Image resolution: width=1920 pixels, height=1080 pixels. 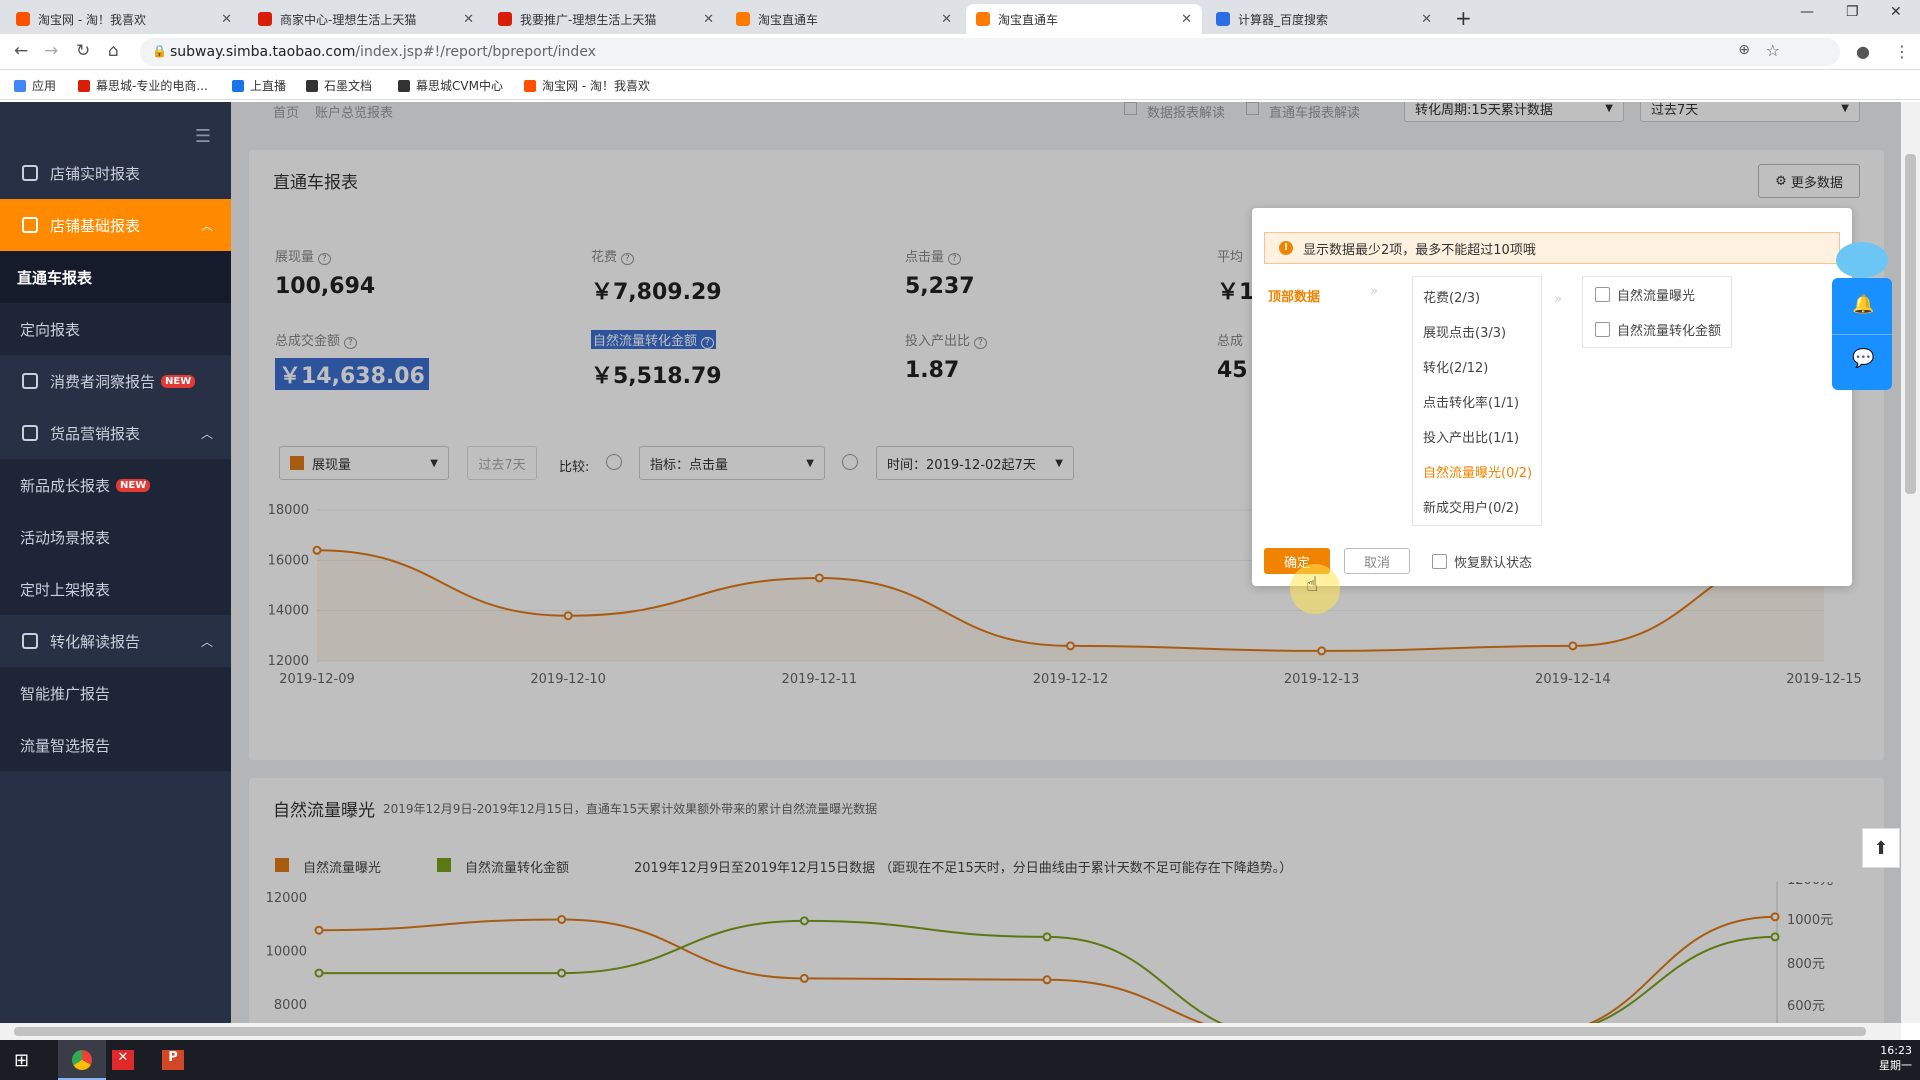 I want to click on check-ztc-interp, so click(x=1252, y=108).